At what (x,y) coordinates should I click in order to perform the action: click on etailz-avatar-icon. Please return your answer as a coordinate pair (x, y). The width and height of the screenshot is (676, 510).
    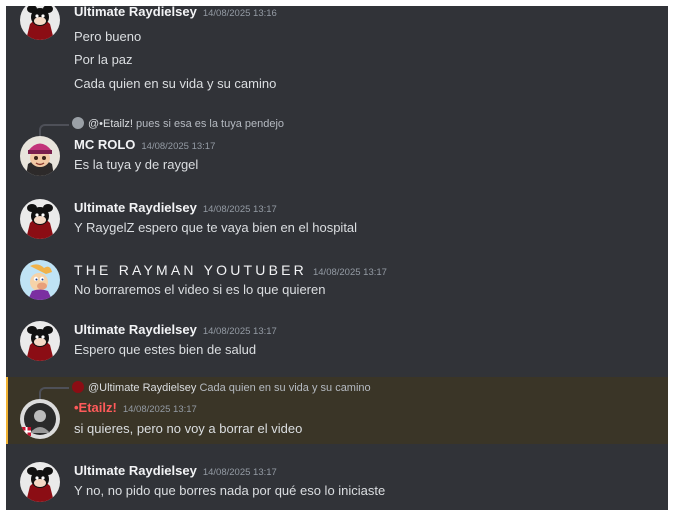
    Looking at the image, I should click on (40, 419).